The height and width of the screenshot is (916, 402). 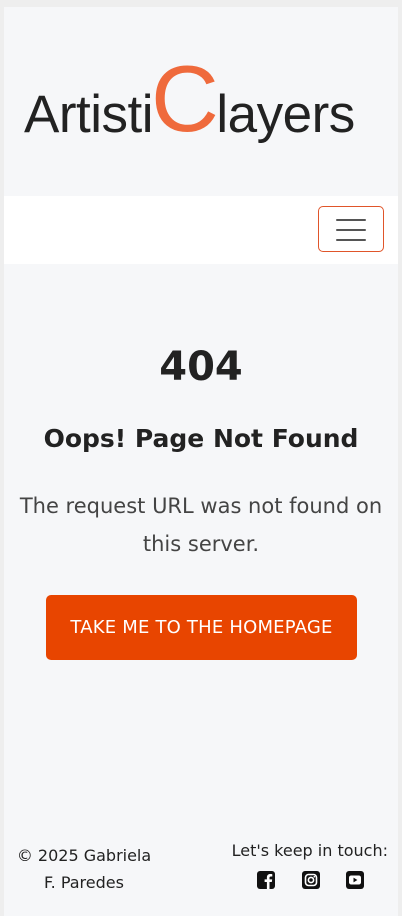 What do you see at coordinates (309, 850) in the screenshot?
I see `keep-in-touch-label: Let's keep in touch:` at bounding box center [309, 850].